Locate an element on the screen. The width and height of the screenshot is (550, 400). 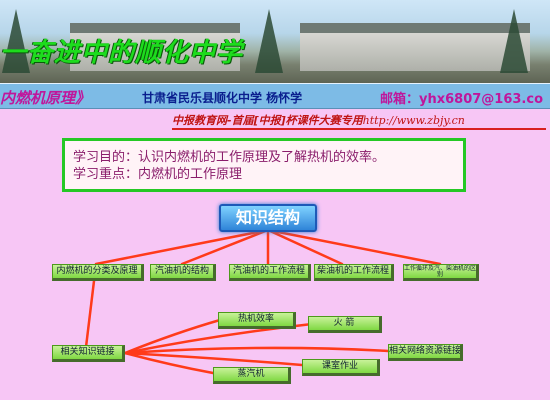
knowledge-structure-title: 知识结构 is located at coordinates (268, 218).